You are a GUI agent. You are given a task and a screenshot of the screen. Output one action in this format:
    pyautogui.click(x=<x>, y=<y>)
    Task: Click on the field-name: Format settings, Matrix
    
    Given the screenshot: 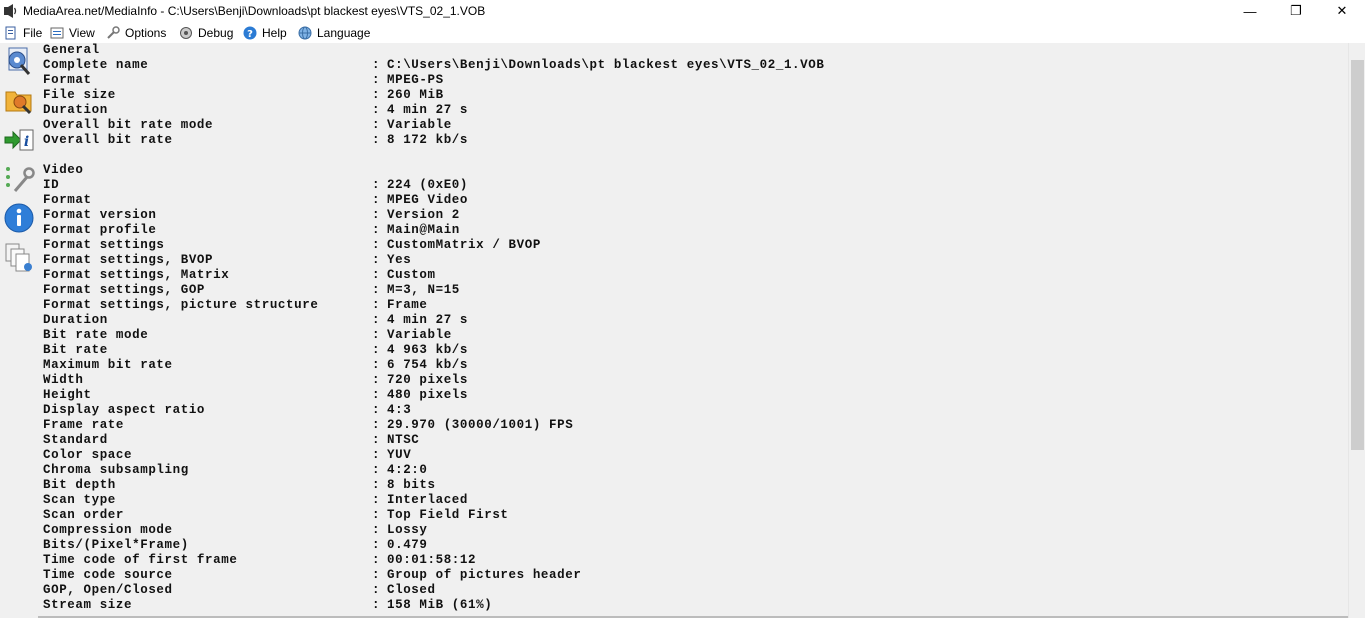 What is the action you would take?
    pyautogui.click(x=136, y=275)
    